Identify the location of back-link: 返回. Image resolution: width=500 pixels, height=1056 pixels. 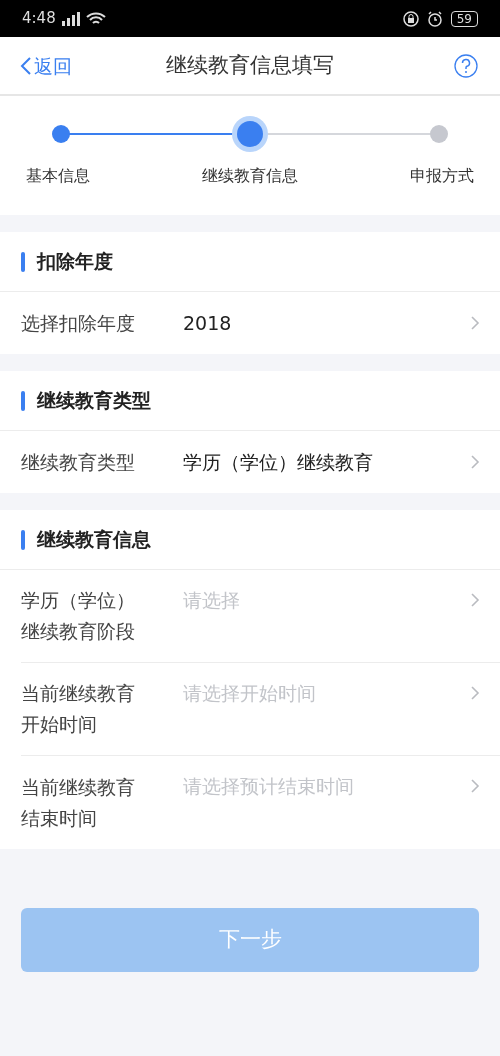
(46, 66).